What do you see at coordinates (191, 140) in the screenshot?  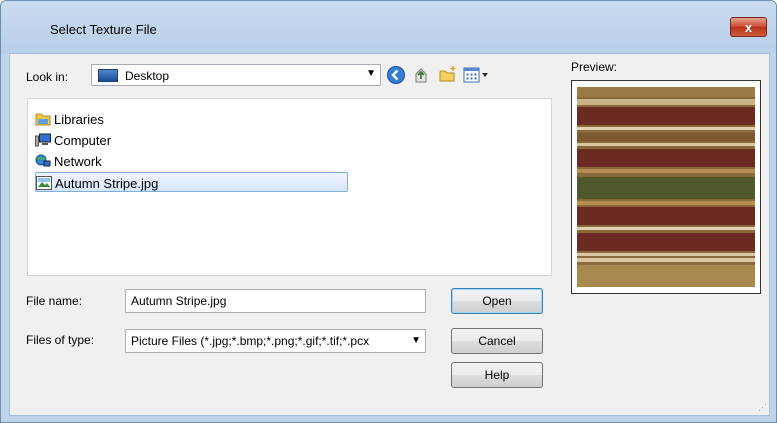 I see `list-item-computer: Computer` at bounding box center [191, 140].